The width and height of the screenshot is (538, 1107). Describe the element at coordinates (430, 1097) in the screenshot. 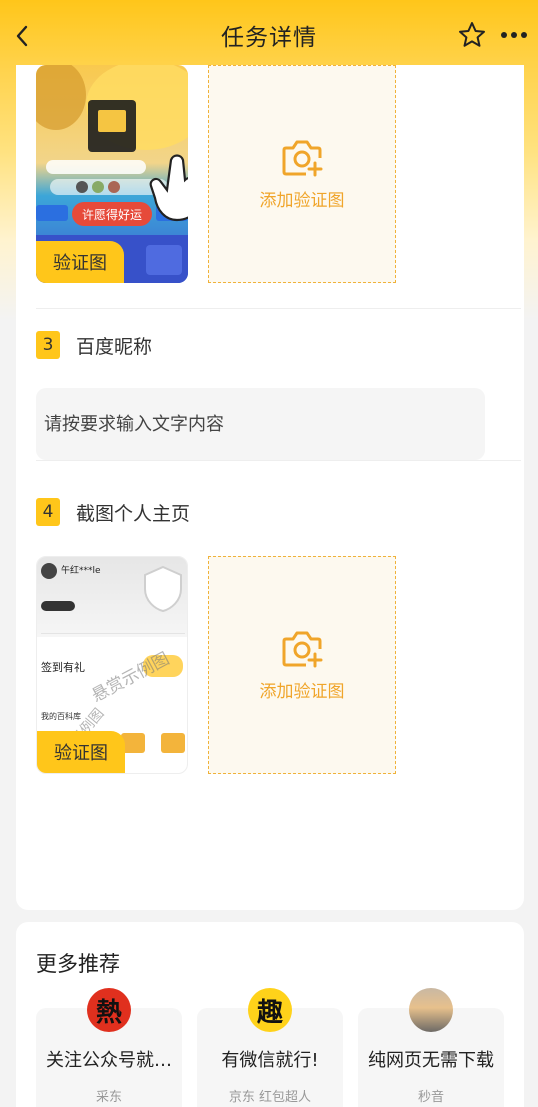

I see `recommend-item-sub: 秒音` at that location.